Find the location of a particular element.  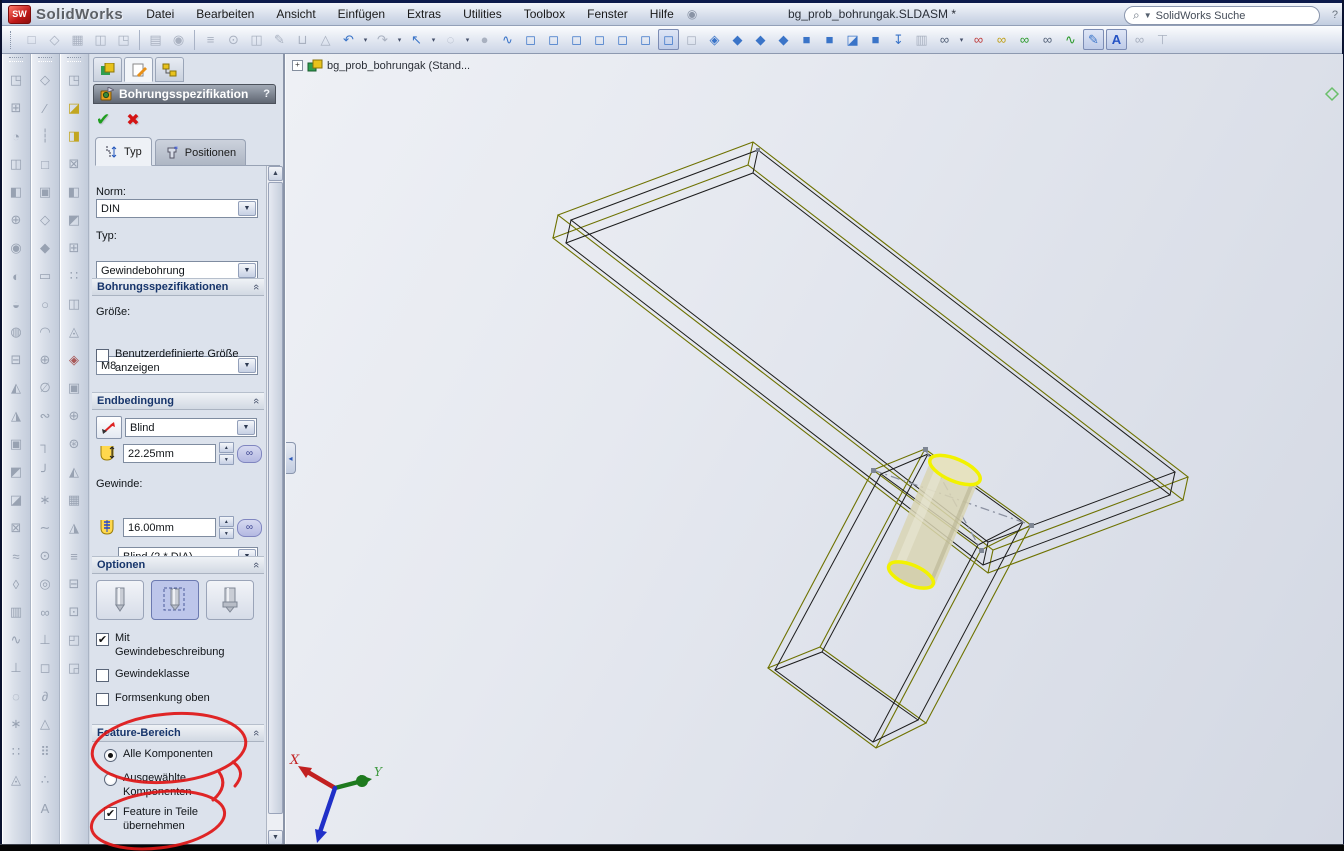

sketch-visibility-icon: ✎ is located at coordinates (1093, 39).